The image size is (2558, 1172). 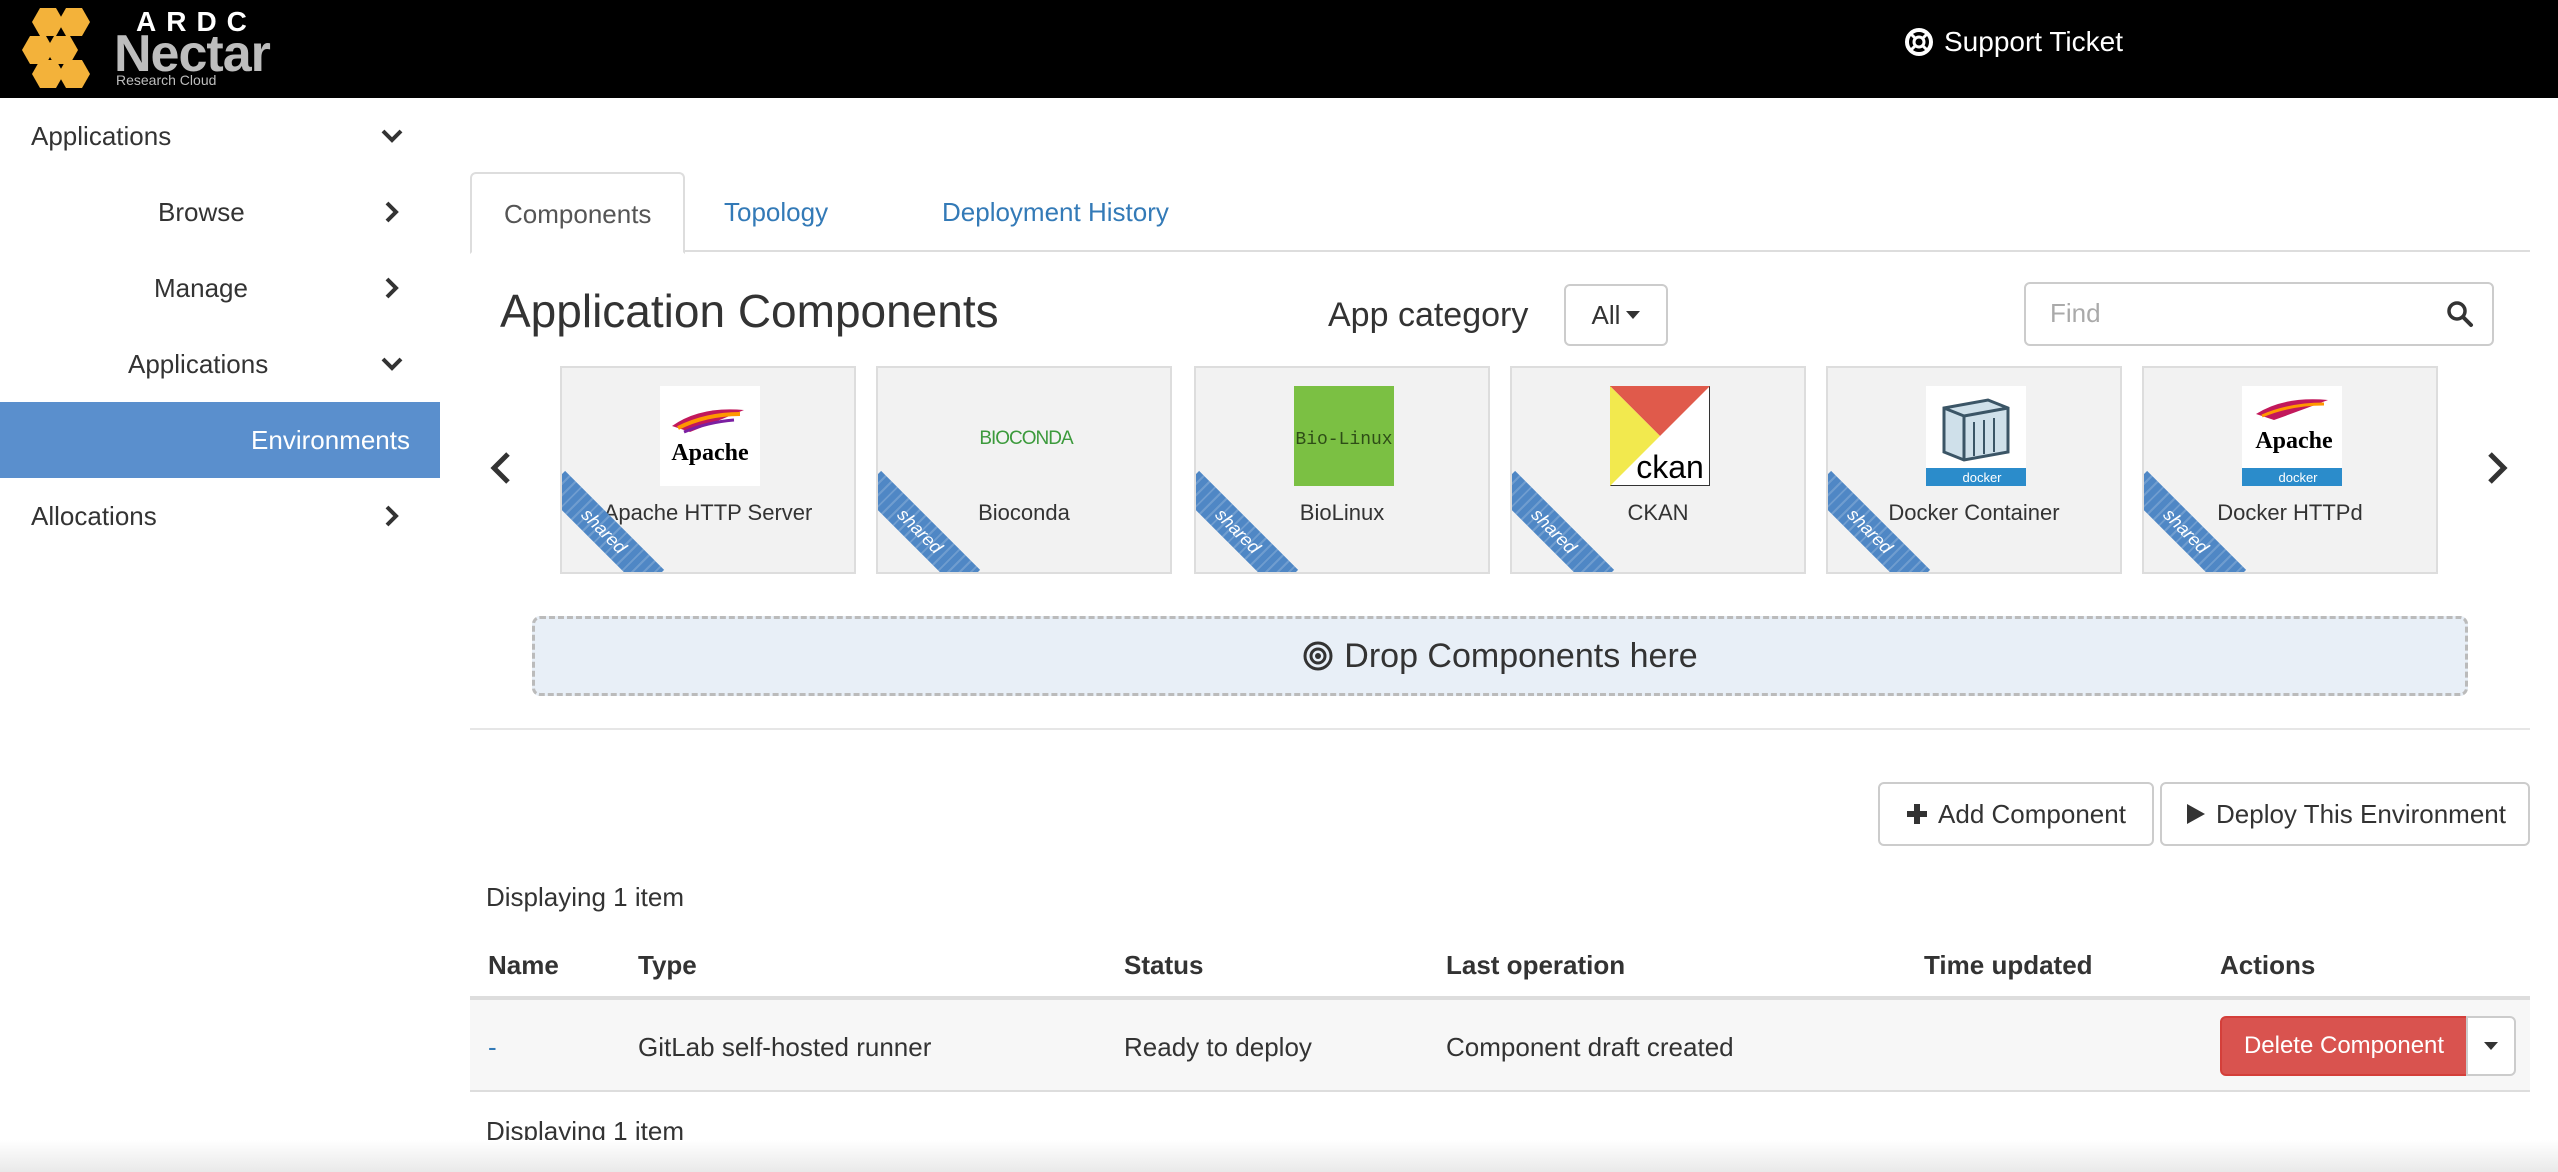 What do you see at coordinates (2032, 813) in the screenshot?
I see `add-component-label: Add Component` at bounding box center [2032, 813].